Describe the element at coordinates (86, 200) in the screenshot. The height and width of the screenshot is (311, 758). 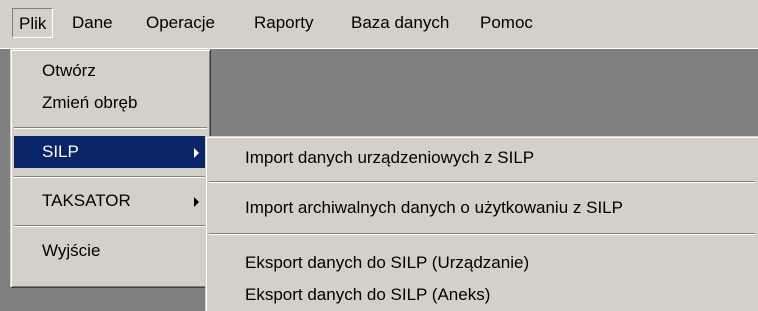
I see `menu-item-taksator-label: TAKSATOR` at that location.